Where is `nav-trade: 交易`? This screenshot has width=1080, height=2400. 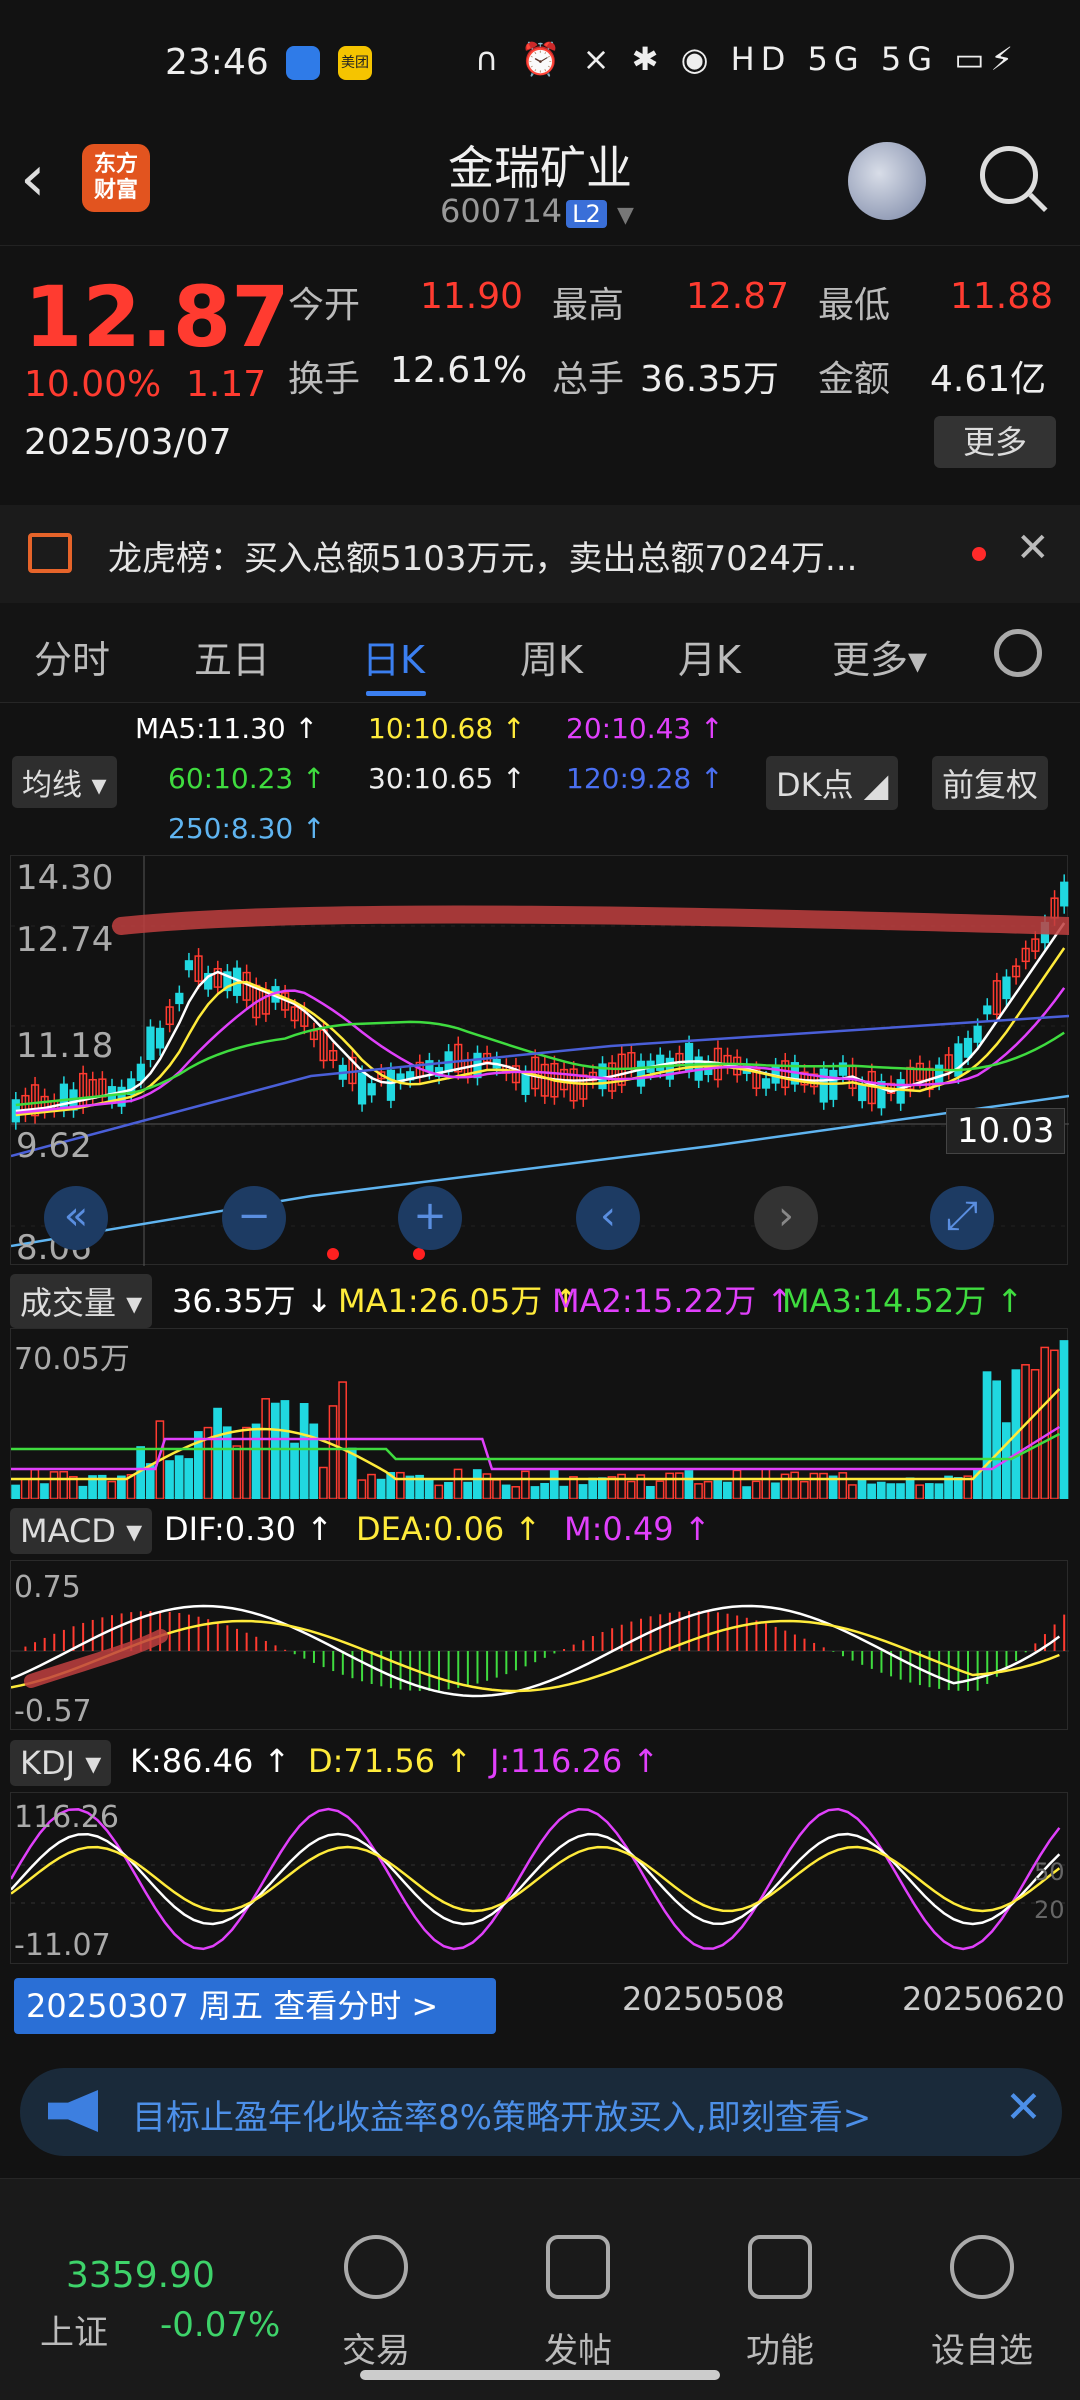
nav-trade: 交易 is located at coordinates (376, 2347).